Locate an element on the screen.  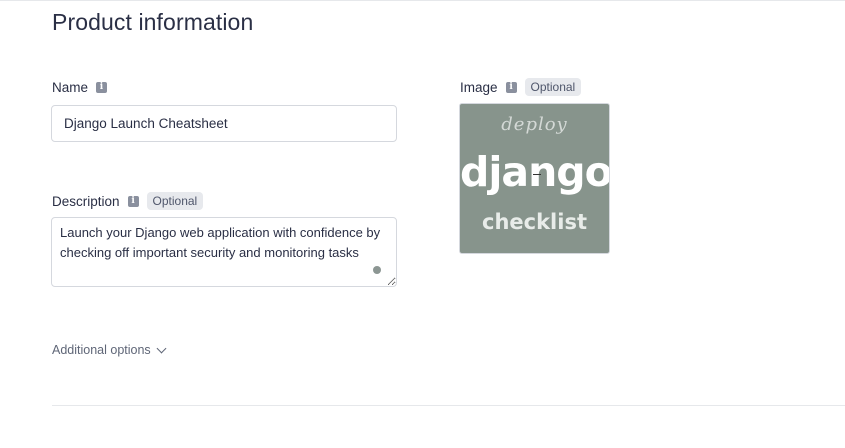
page-title: Product information is located at coordinates (153, 22).